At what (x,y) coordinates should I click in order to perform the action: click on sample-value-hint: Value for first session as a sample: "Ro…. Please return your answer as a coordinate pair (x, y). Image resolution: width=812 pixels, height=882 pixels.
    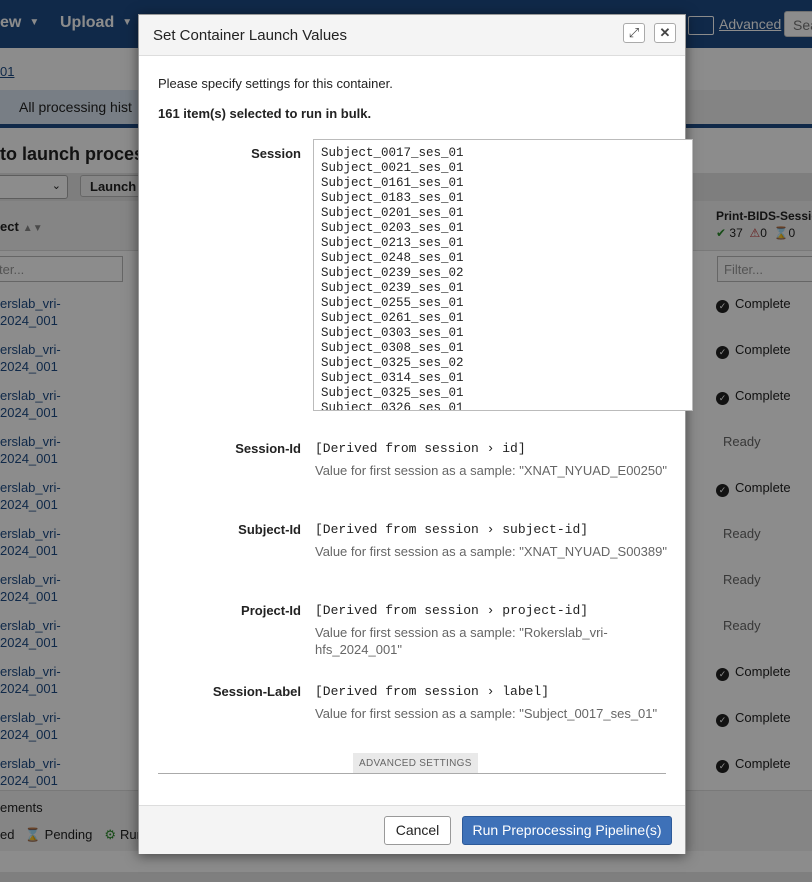
    Looking at the image, I should click on (461, 641).